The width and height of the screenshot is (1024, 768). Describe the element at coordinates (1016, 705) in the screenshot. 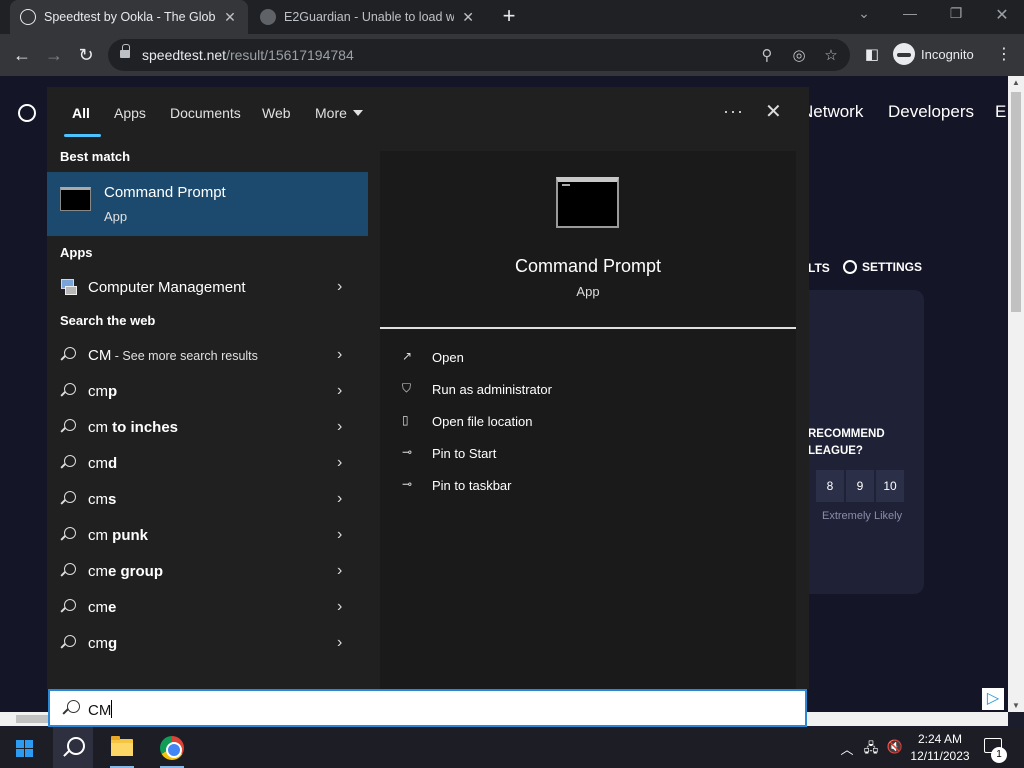

I see `scroll-down-arrow-icon: ▼` at that location.